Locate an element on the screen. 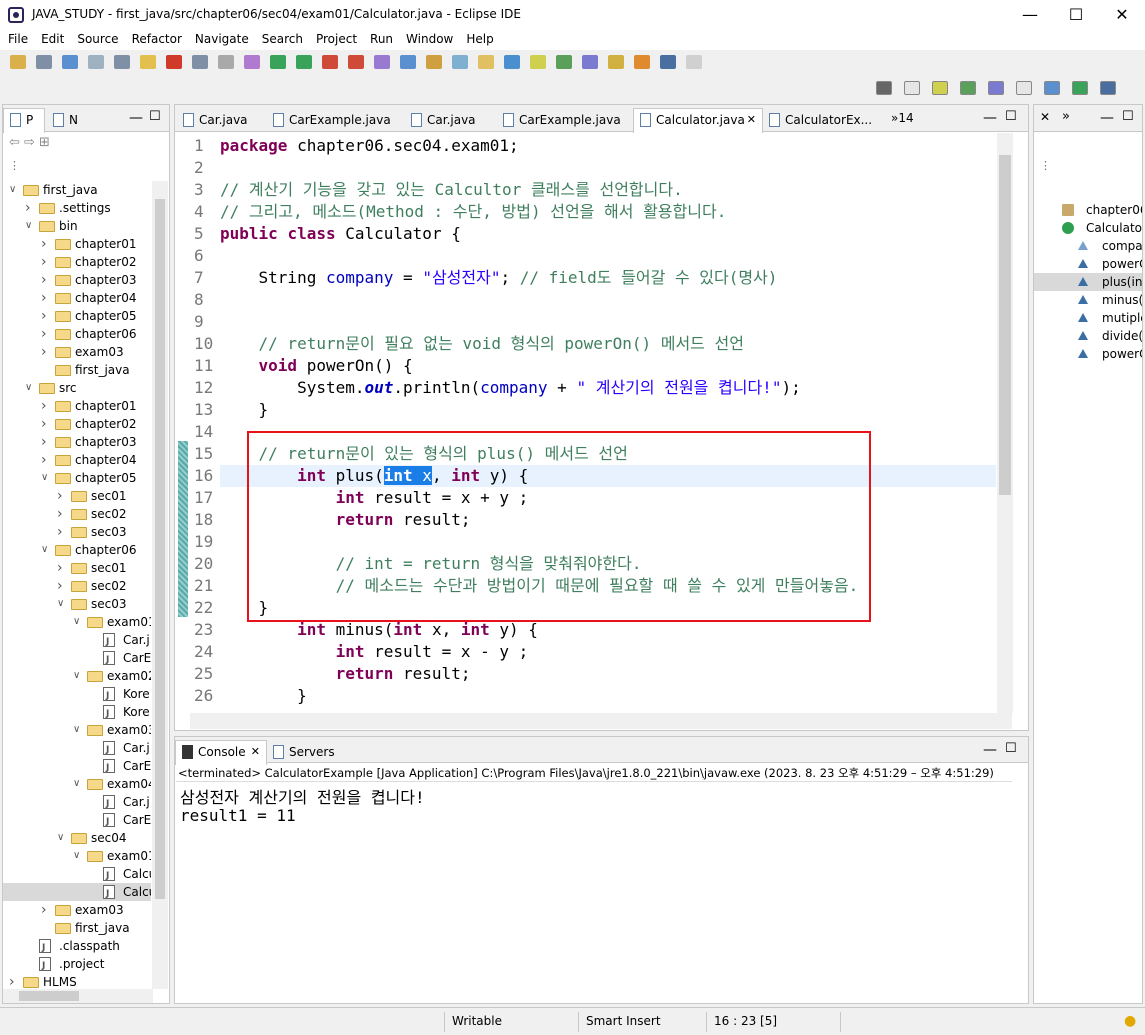 The image size is (1145, 1035). code-line: public class Calculator { is located at coordinates (608, 234).